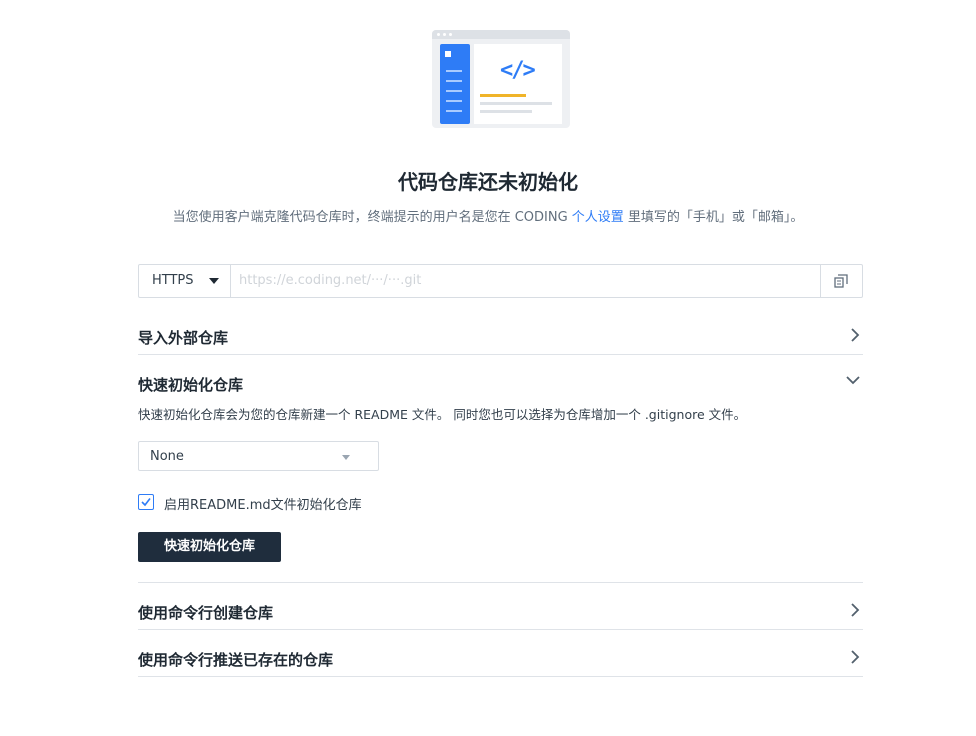 The image size is (976, 736). Describe the element at coordinates (500, 658) in the screenshot. I see `section-push-cli: 使用命令行推送已存在的仓库` at that location.